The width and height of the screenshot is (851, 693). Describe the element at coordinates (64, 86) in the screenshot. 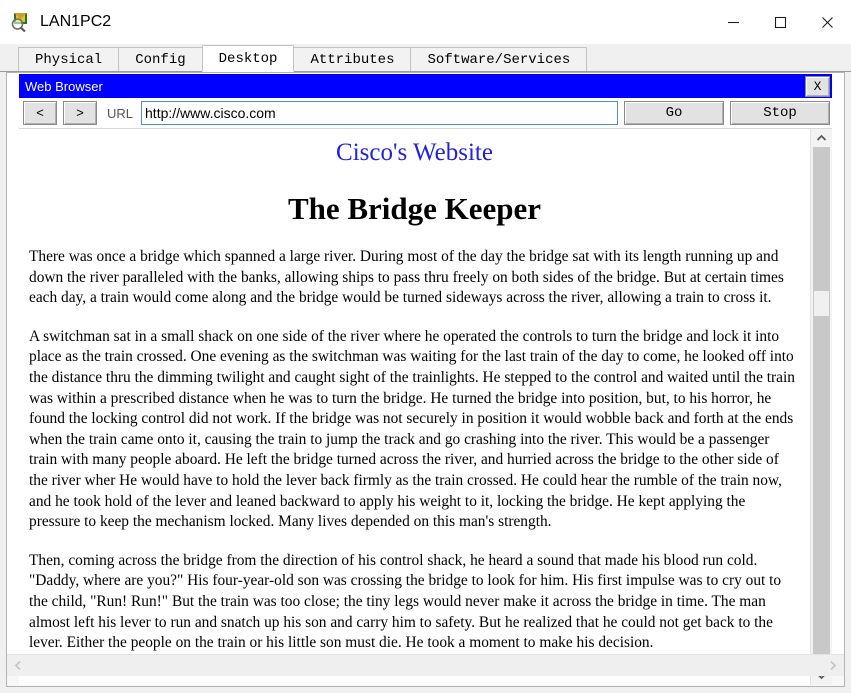

I see `web-browser-title: Web Browser` at that location.